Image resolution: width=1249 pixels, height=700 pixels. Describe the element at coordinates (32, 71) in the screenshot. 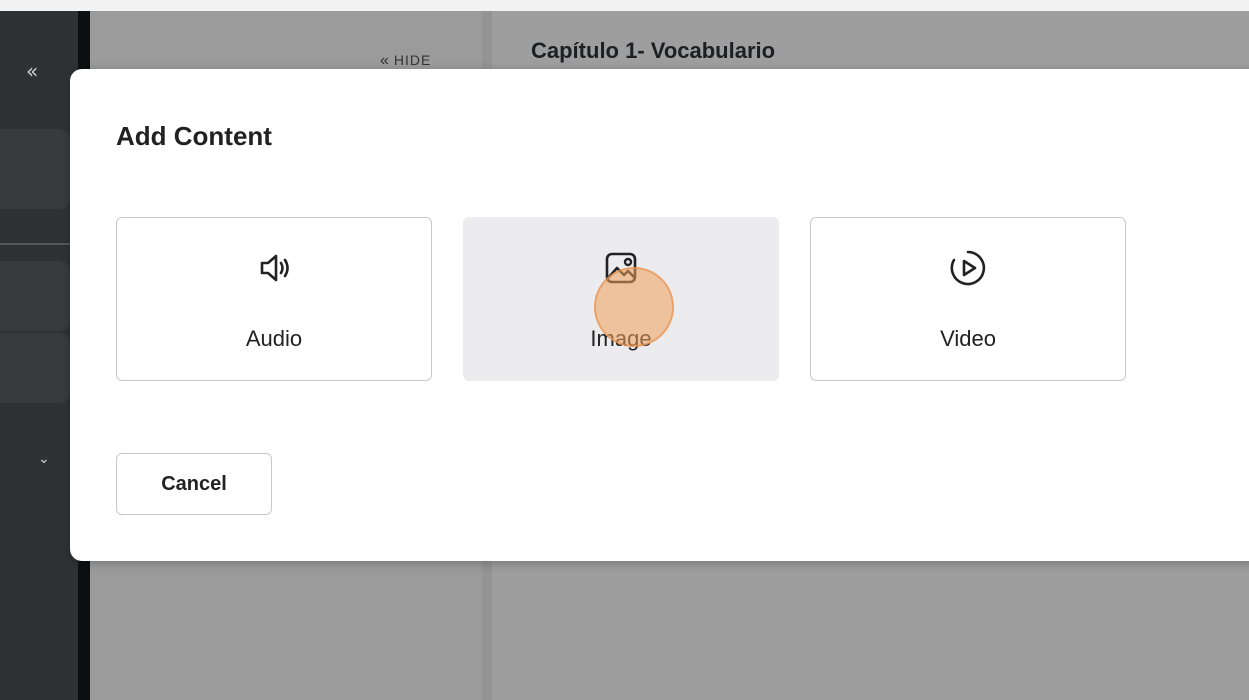

I see `collapse-sidebar-icon: «` at that location.